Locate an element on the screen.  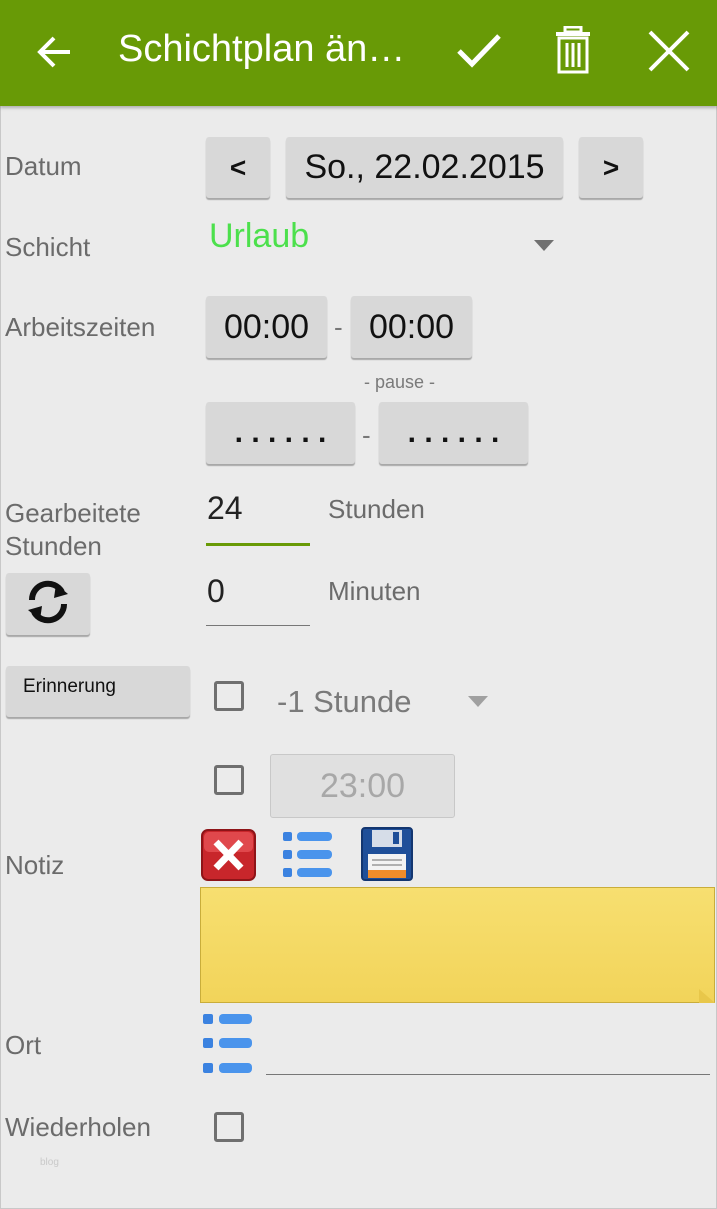
reminder-offset-select: -1 Stunde is located at coordinates (385, 702).